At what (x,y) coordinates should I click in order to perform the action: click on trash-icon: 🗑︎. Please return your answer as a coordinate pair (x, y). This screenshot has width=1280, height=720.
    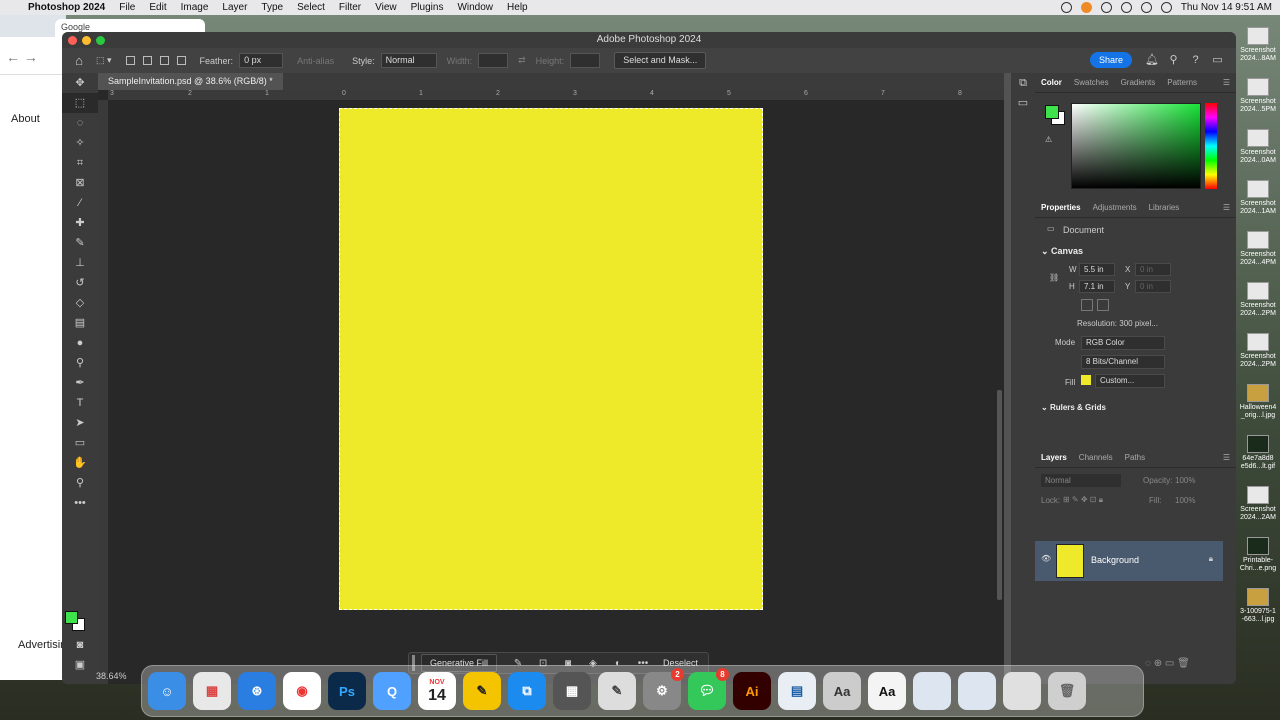
    Looking at the image, I should click on (1067, 691).